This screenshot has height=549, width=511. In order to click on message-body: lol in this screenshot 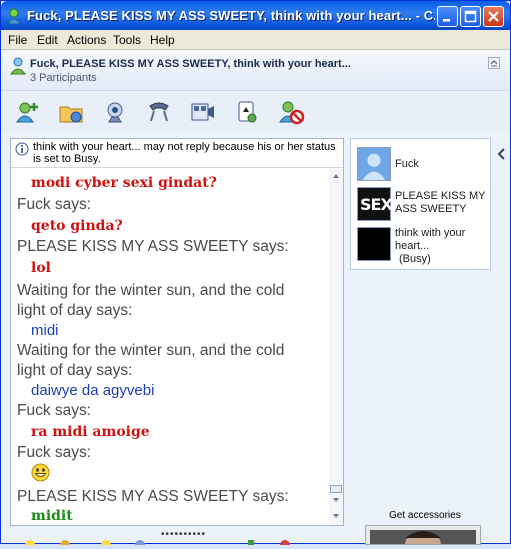, I will do `click(41, 268)`.